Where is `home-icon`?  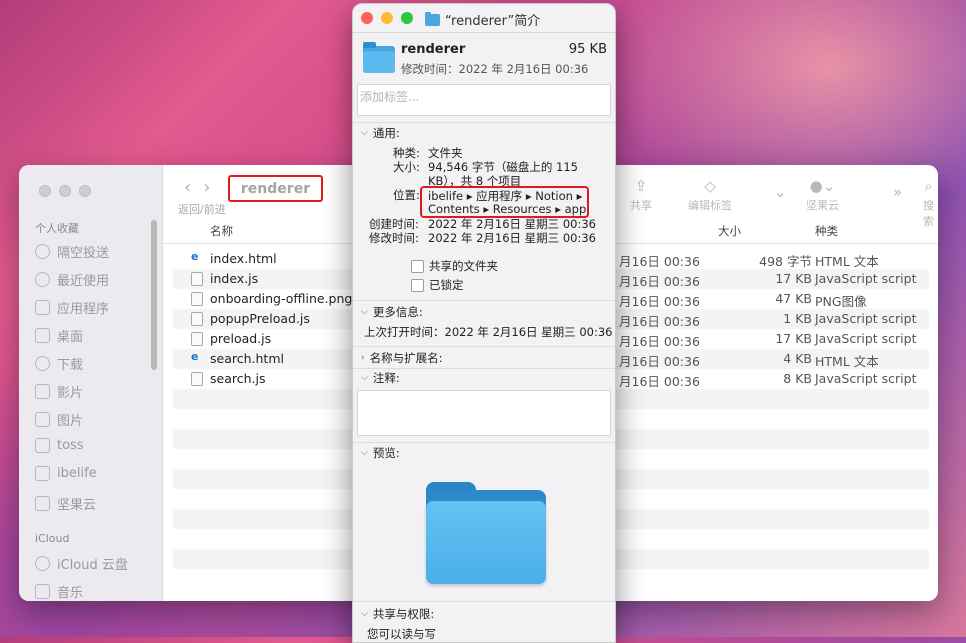 home-icon is located at coordinates (42, 473).